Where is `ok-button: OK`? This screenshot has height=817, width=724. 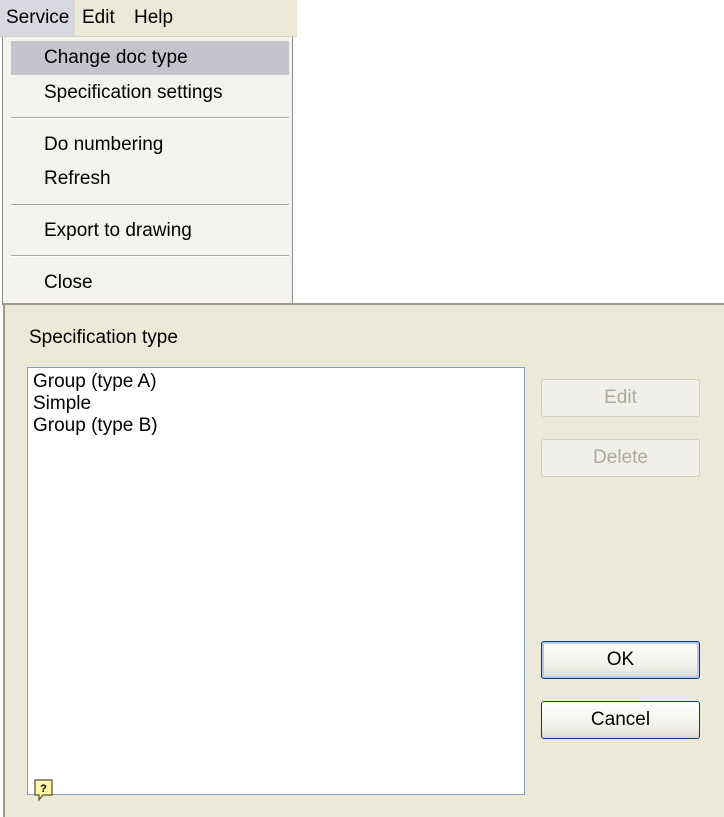
ok-button: OK is located at coordinates (620, 660).